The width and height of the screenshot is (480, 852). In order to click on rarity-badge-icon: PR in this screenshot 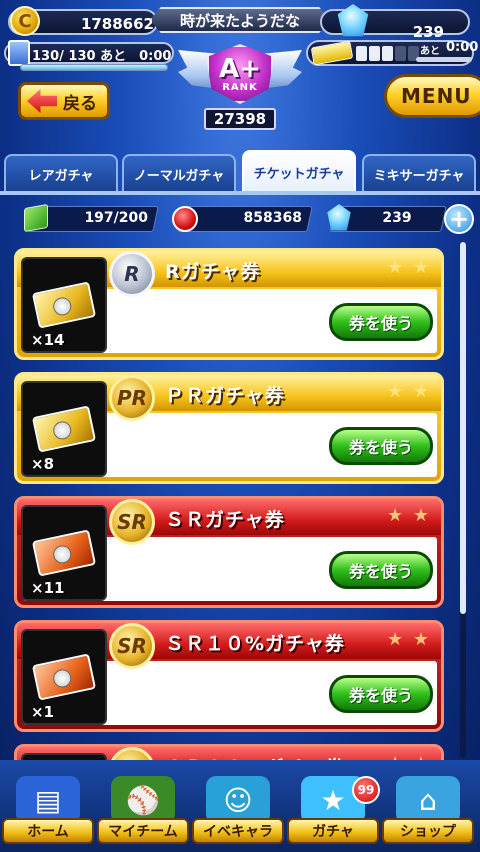, I will do `click(132, 398)`.